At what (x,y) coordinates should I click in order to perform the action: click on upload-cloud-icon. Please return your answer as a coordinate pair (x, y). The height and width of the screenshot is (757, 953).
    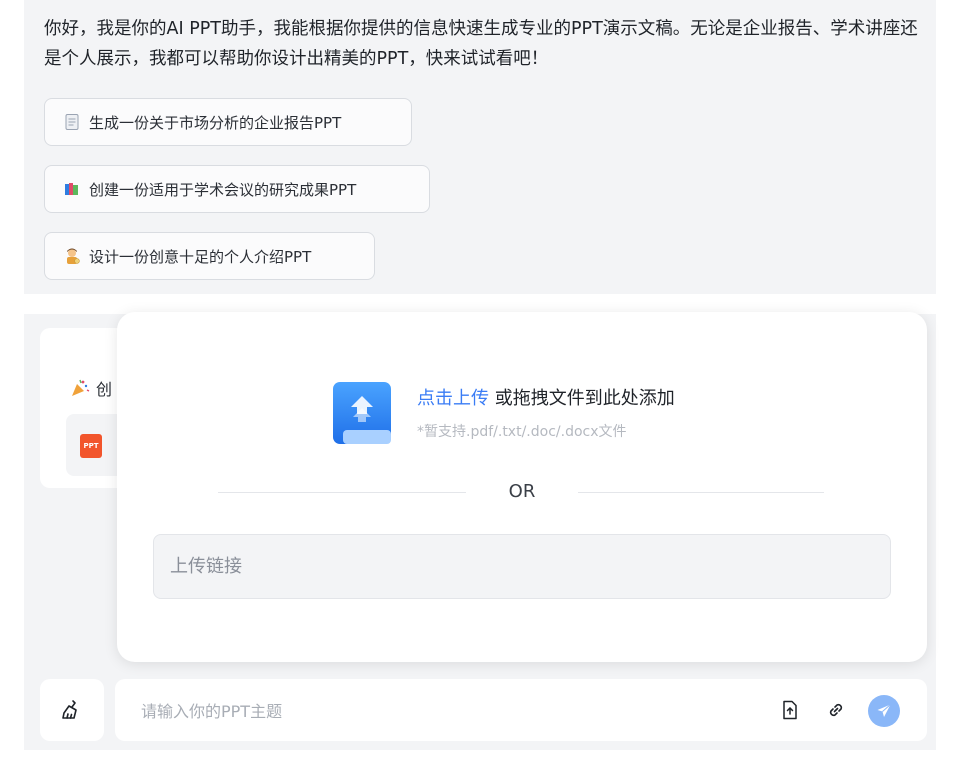
    Looking at the image, I should click on (362, 413).